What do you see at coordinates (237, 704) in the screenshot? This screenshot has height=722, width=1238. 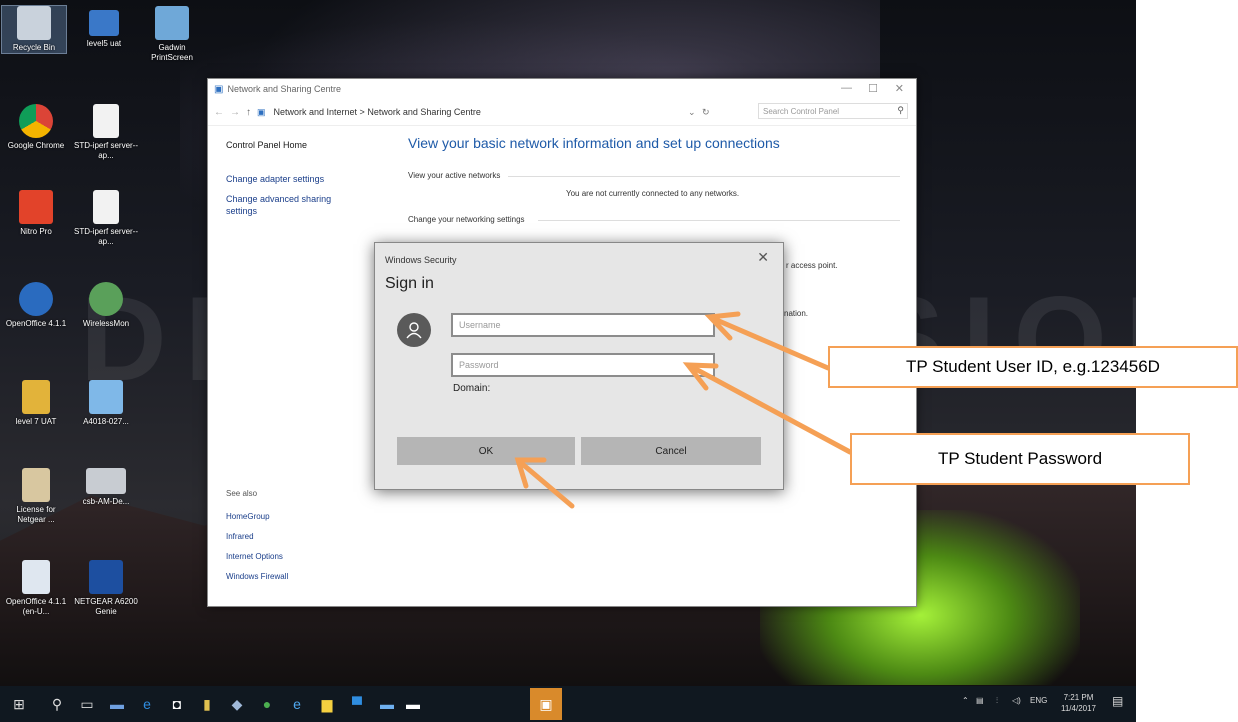 I see `app-icon-2: ◆` at bounding box center [237, 704].